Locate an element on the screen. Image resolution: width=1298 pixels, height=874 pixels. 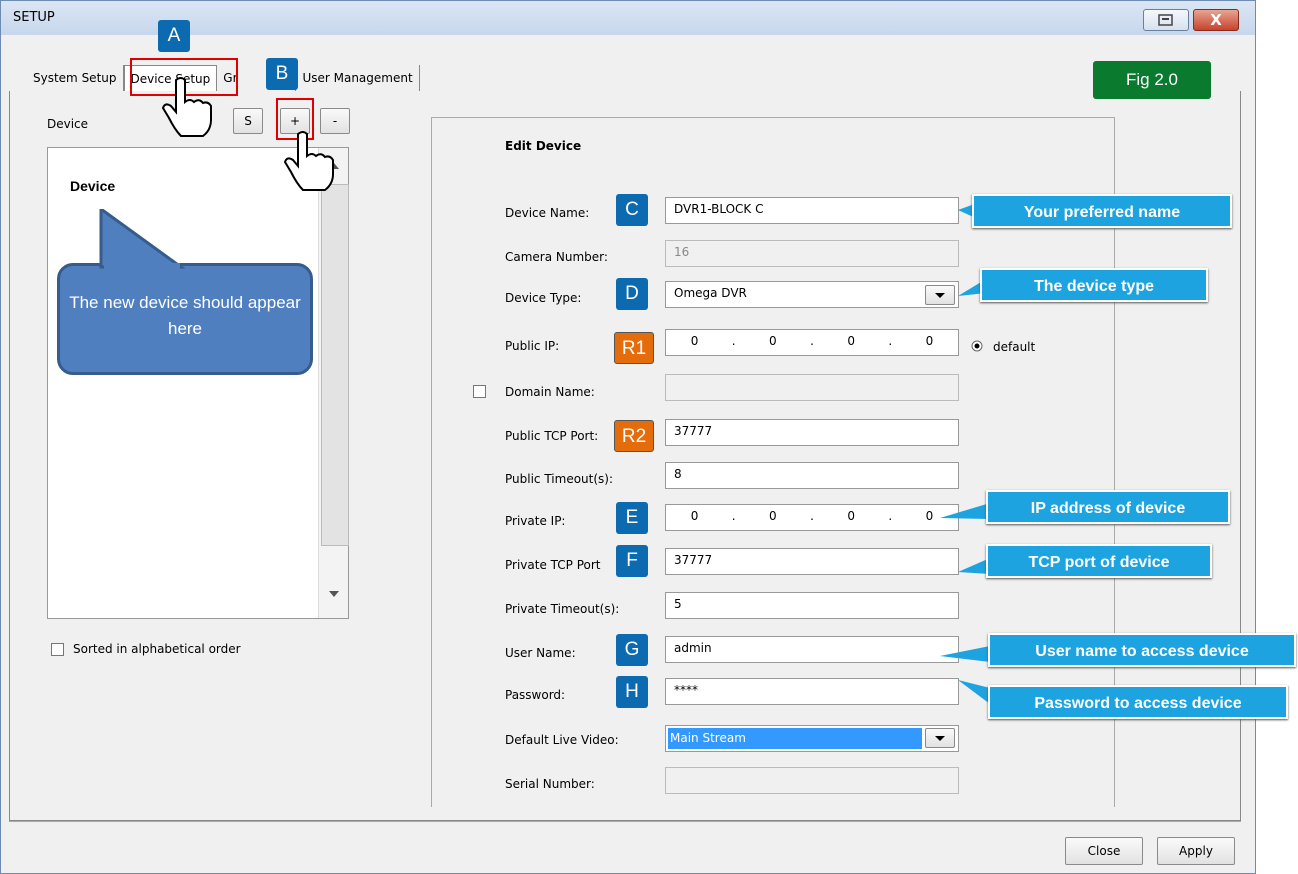
badge-g: G is located at coordinates (632, 650).